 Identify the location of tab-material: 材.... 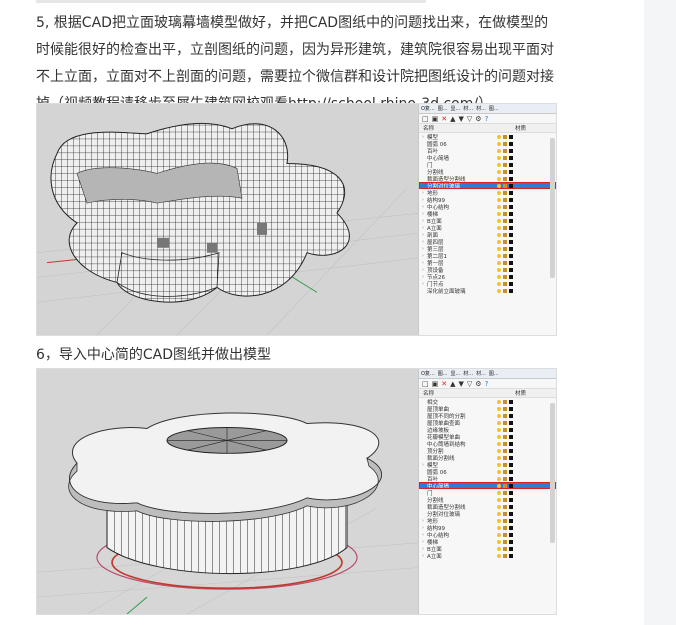
(468, 373).